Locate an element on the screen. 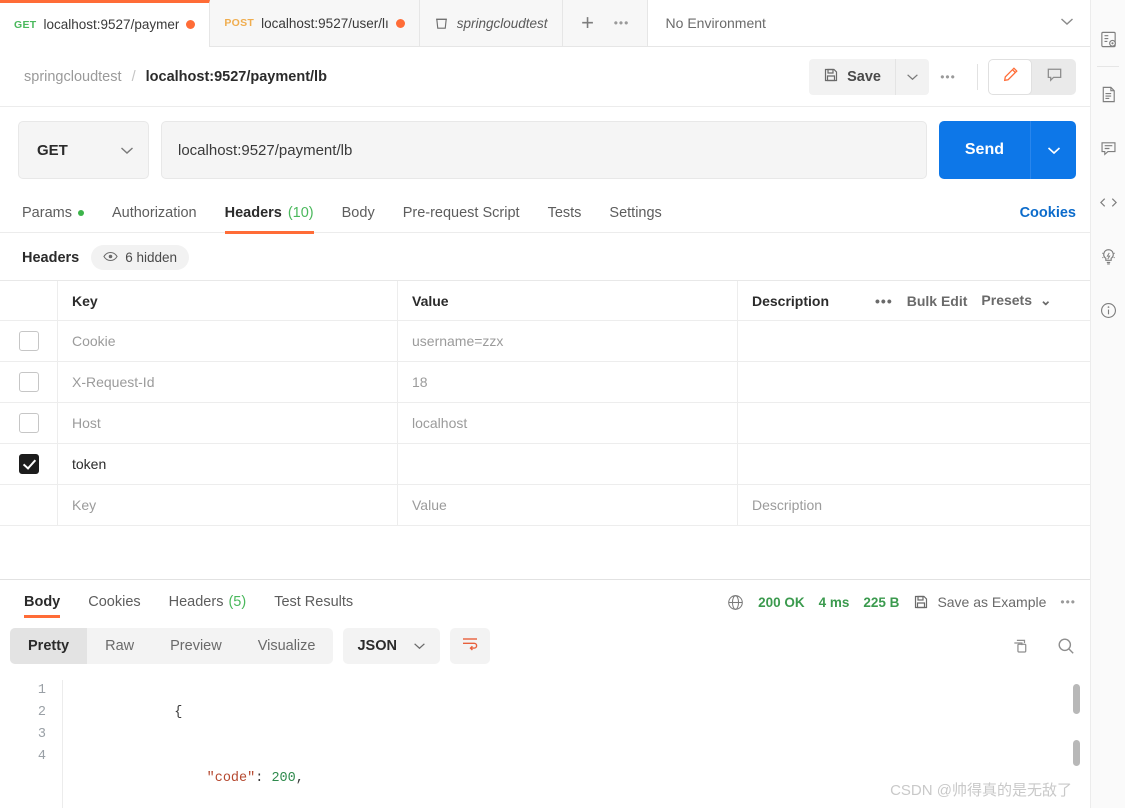  breadcrumb-request: localhost:9527/payment/lb is located at coordinates (236, 77).